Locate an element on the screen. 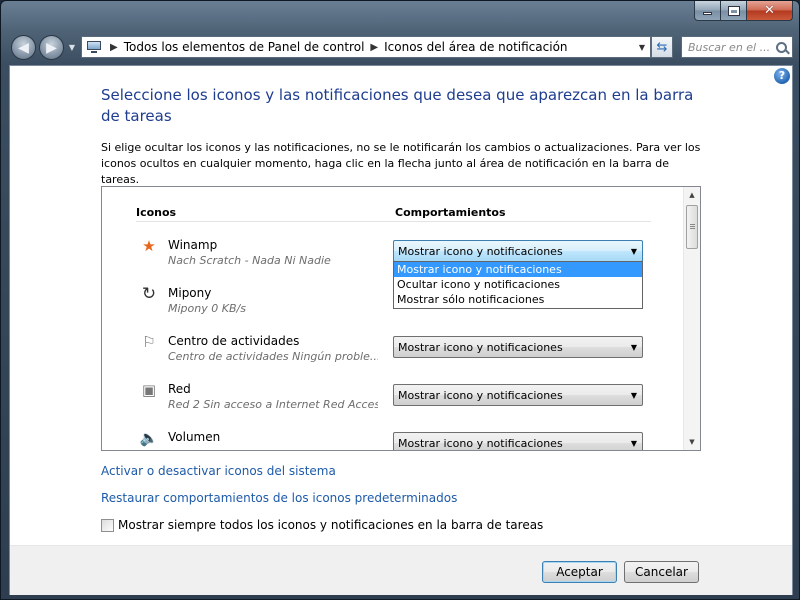 This screenshot has height=600, width=800. network-icon: ▣ is located at coordinates (149, 390).